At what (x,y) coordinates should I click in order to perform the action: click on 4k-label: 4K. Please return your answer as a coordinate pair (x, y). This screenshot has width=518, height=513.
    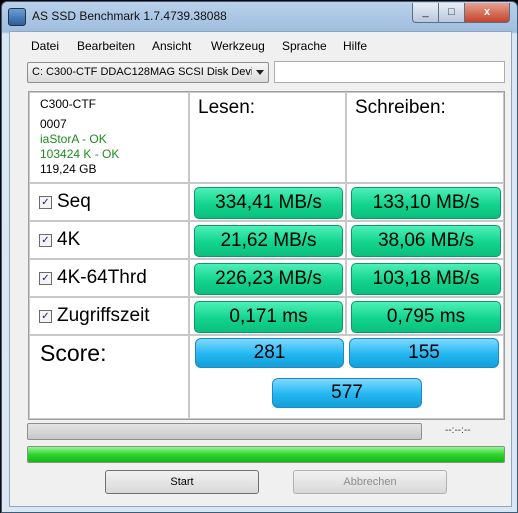
    Looking at the image, I should click on (69, 239).